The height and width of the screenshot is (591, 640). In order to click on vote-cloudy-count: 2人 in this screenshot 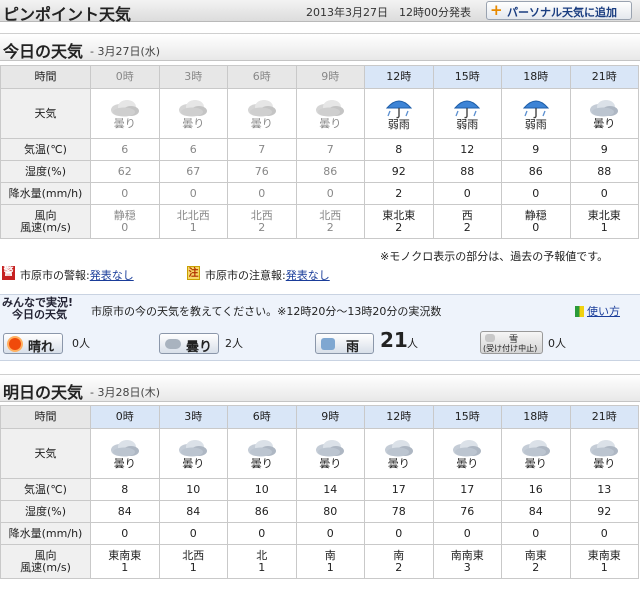, I will do `click(234, 343)`.